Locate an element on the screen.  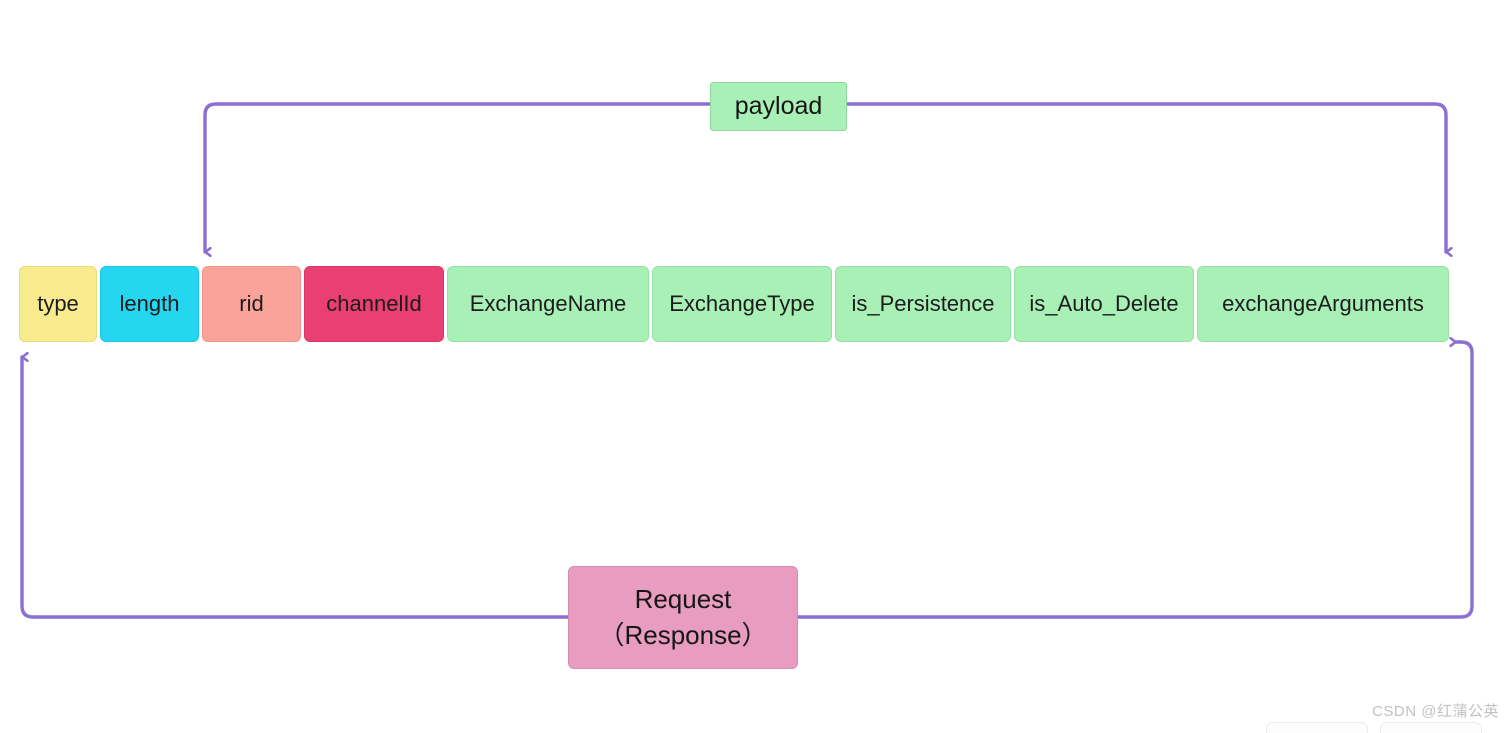
packet-field-exchangetype: ExchangeType is located at coordinates (742, 304).